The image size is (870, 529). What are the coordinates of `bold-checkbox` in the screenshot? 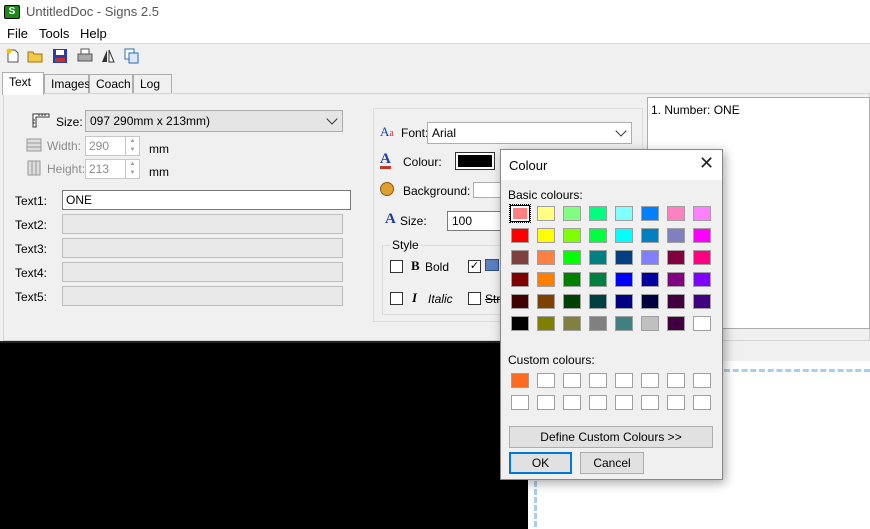 It's located at (396, 266).